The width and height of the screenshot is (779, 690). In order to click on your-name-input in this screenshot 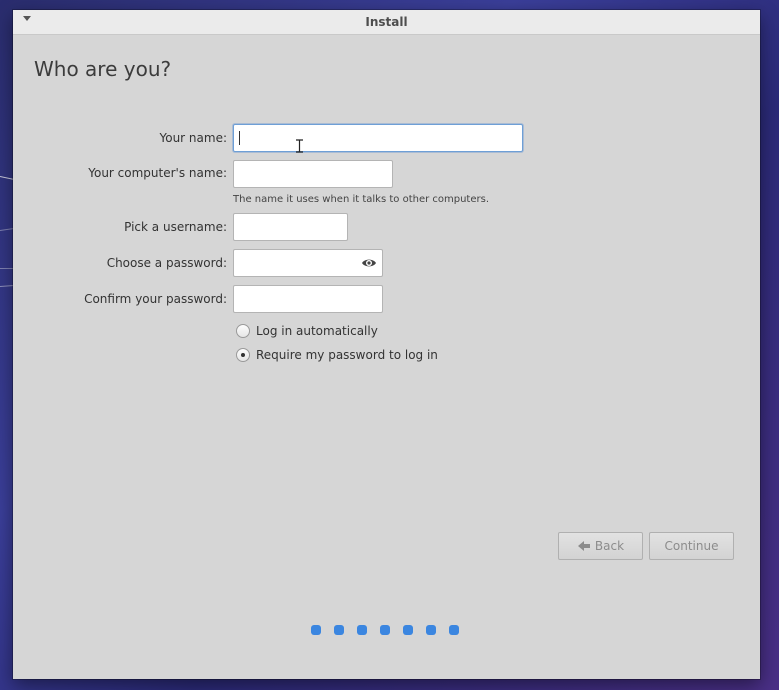, I will do `click(378, 138)`.